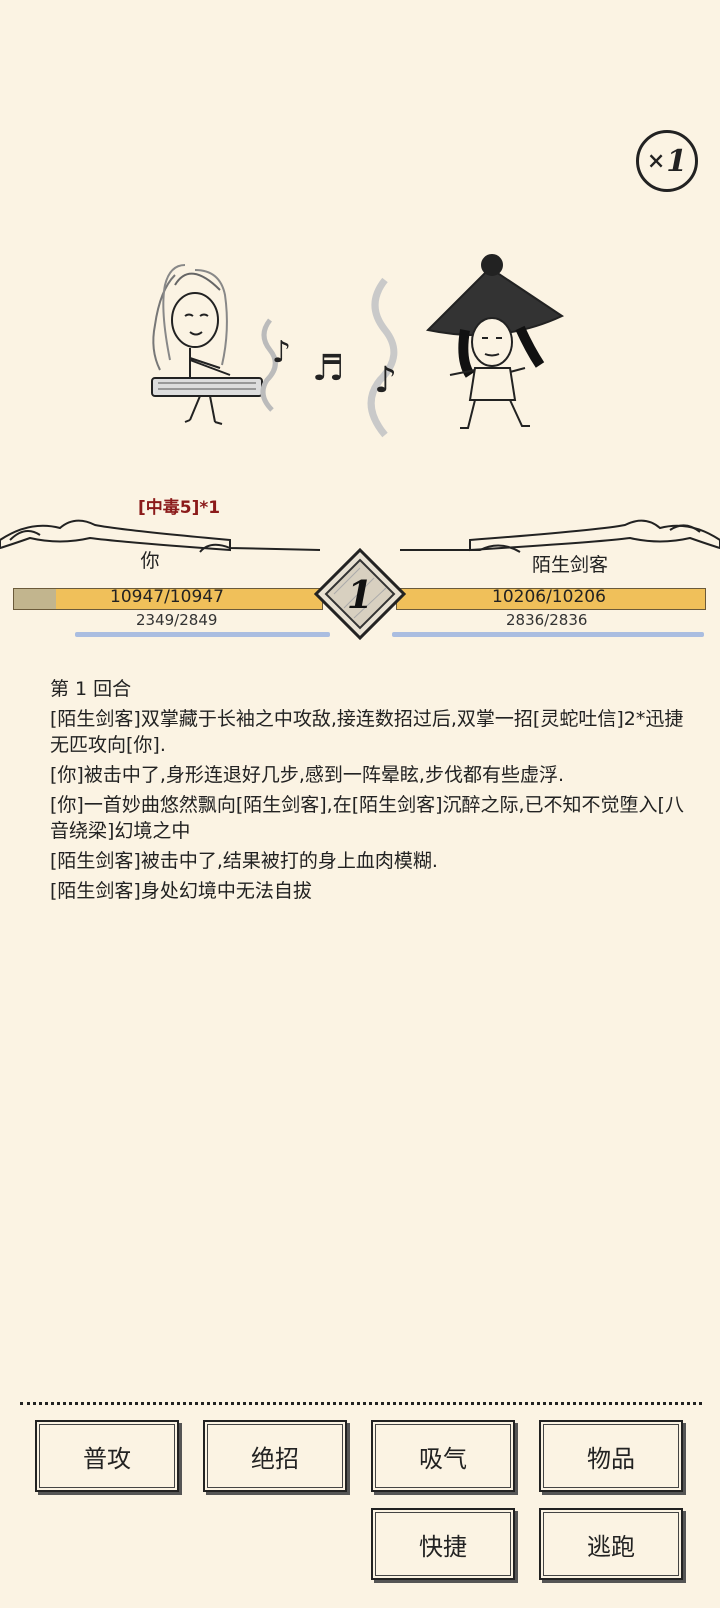 This screenshot has width=720, height=1608. I want to click on music-note-icon: ♬, so click(328, 368).